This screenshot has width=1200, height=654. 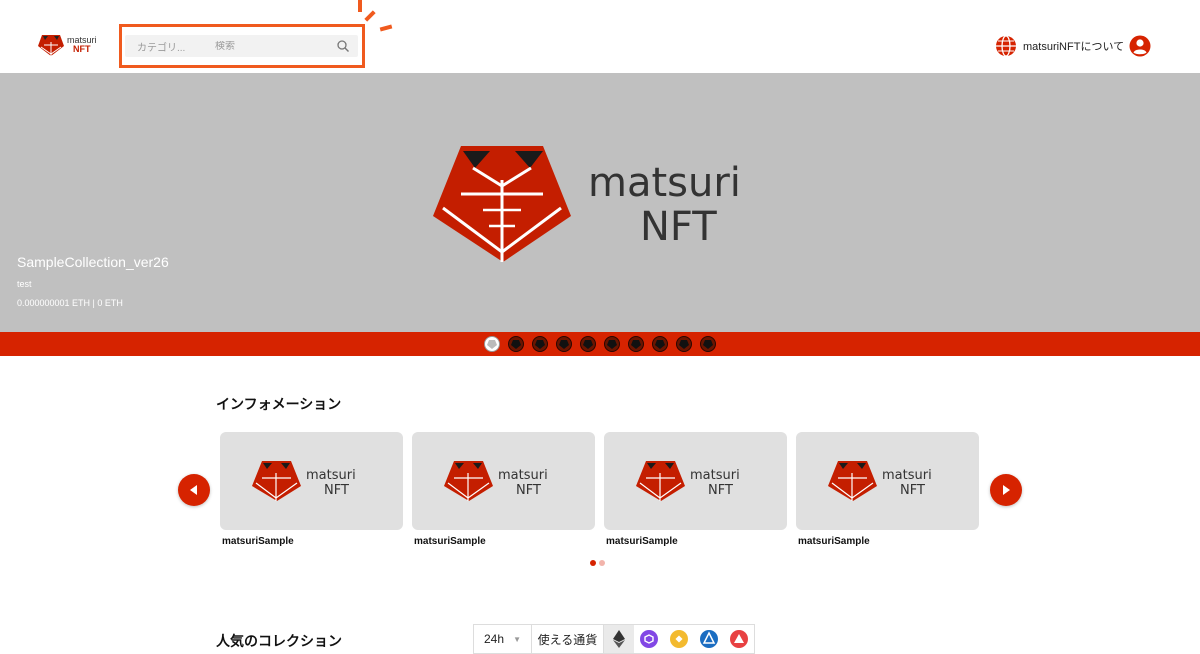 I want to click on hero-collection-title: SampleCollection_ver26, so click(x=93, y=262).